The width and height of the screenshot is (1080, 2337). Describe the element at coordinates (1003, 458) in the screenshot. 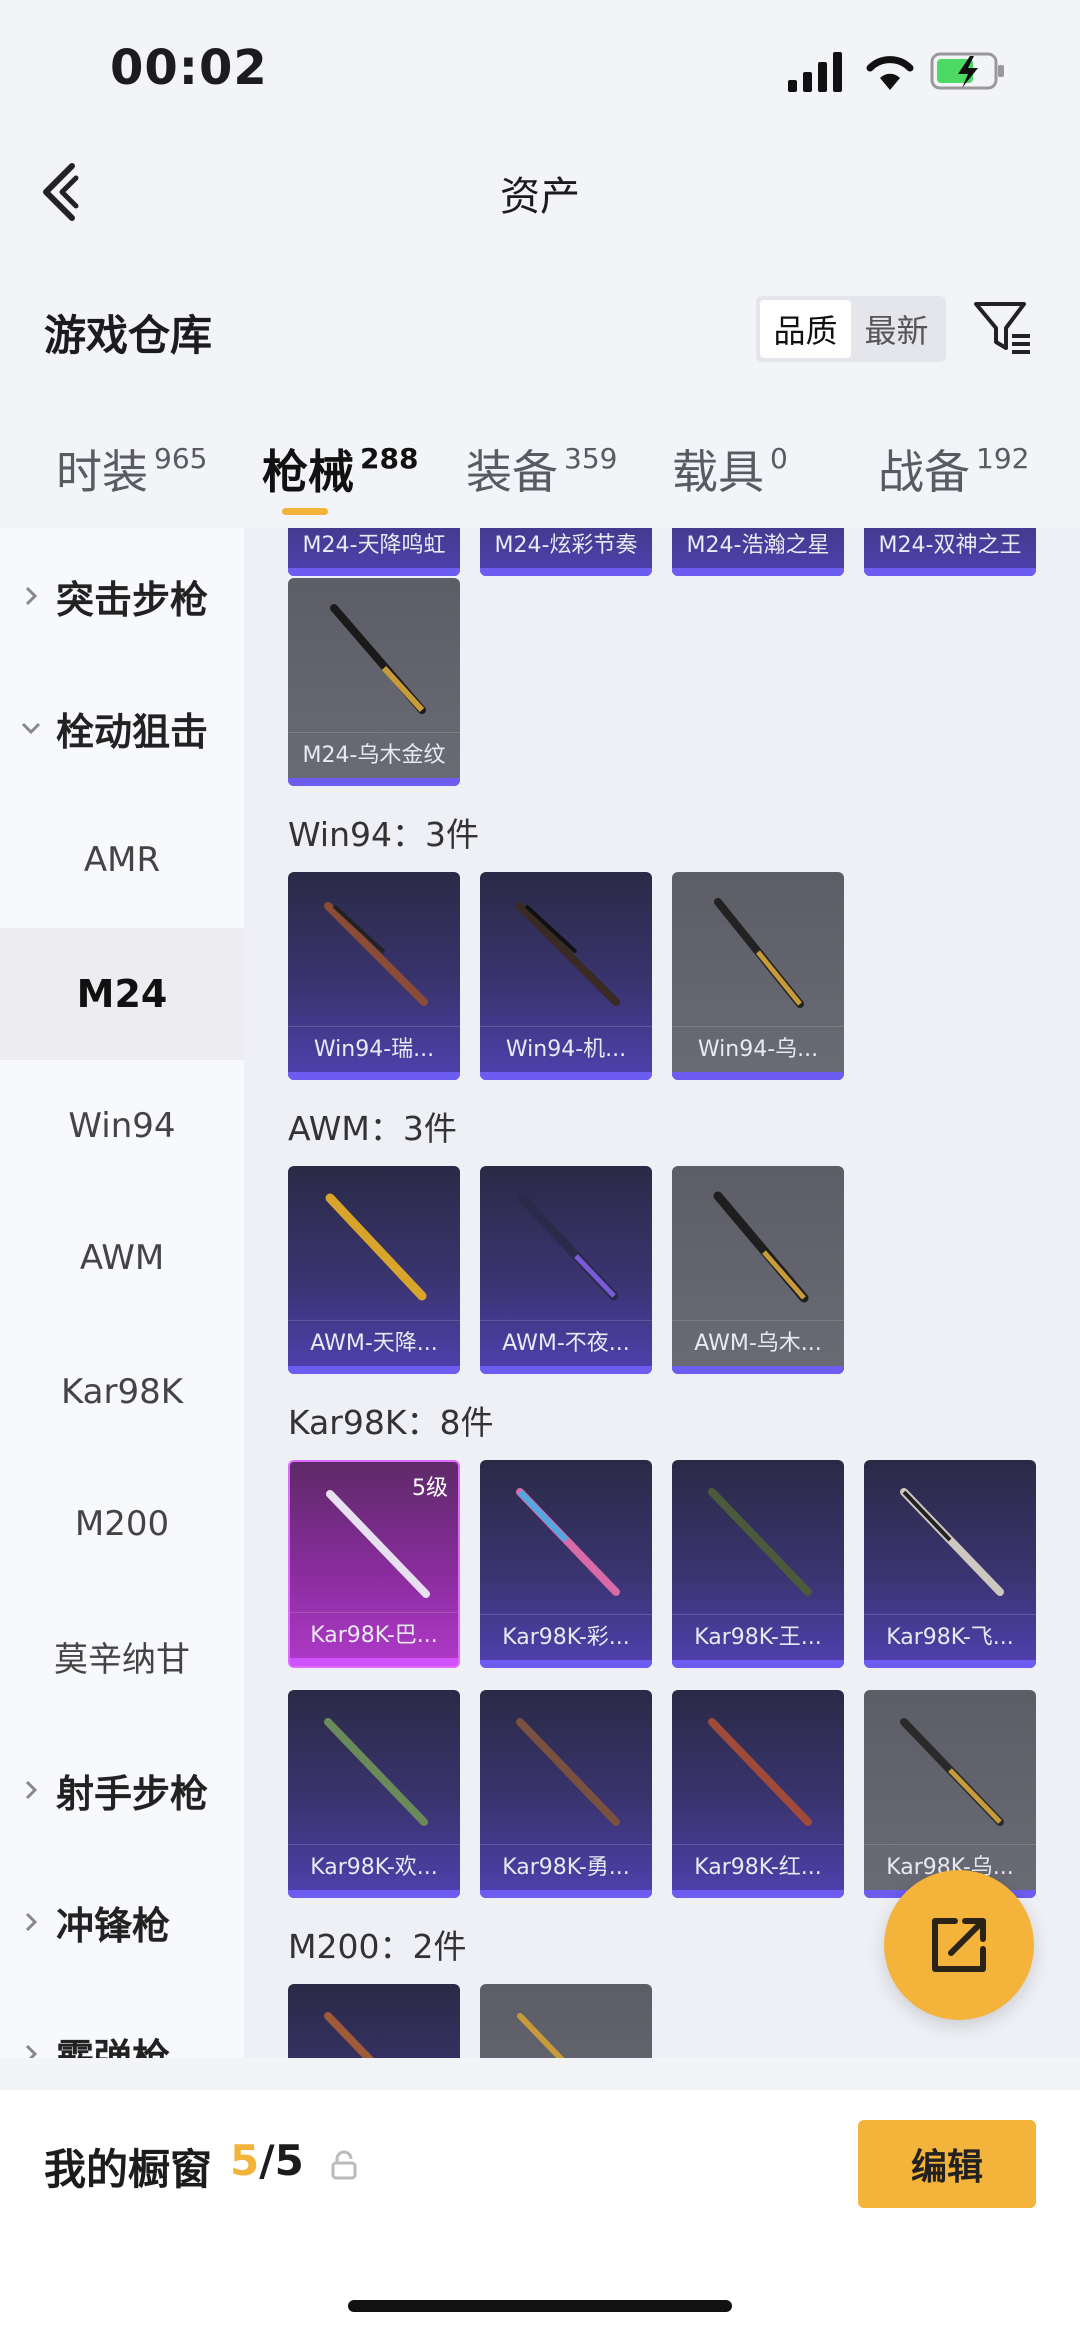

I see `tab-count: 192` at that location.